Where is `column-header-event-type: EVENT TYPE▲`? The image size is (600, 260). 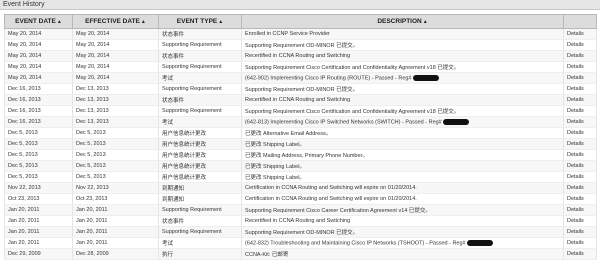
column-header-event-type: EVENT TYPE▲ is located at coordinates (200, 21).